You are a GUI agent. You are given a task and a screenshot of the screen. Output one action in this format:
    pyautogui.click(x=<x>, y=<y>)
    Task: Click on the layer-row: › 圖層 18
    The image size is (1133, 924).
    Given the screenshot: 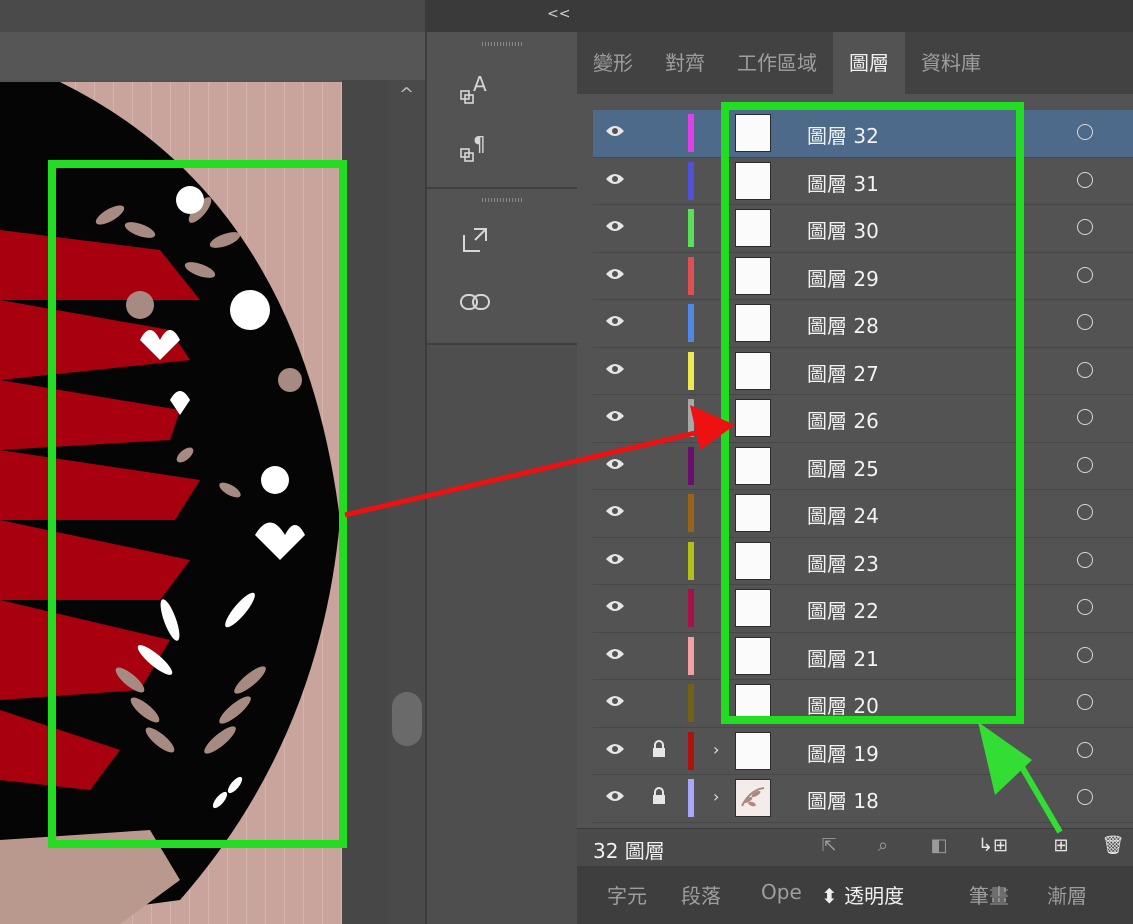 What is the action you would take?
    pyautogui.click(x=863, y=799)
    